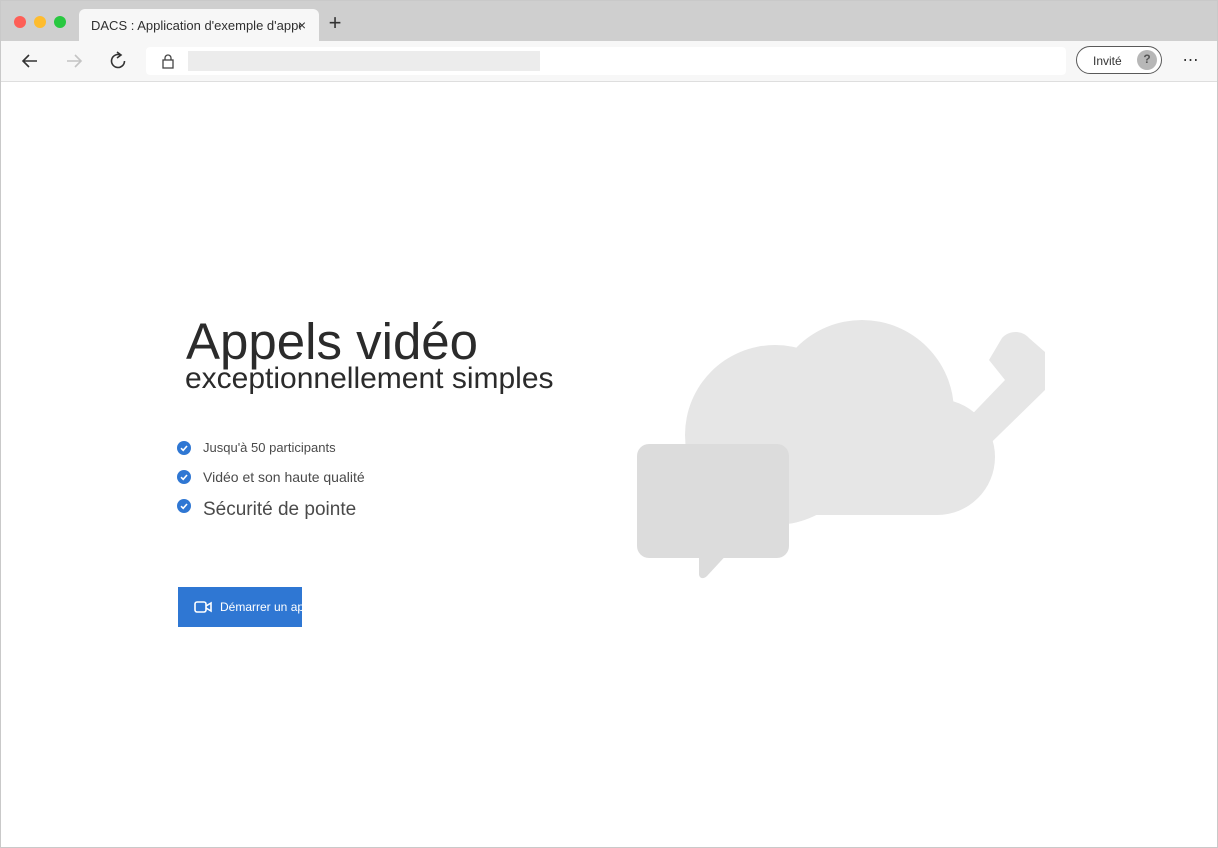 This screenshot has width=1218, height=848. Describe the element at coordinates (40, 22) in the screenshot. I see `minimize-window-button` at that location.